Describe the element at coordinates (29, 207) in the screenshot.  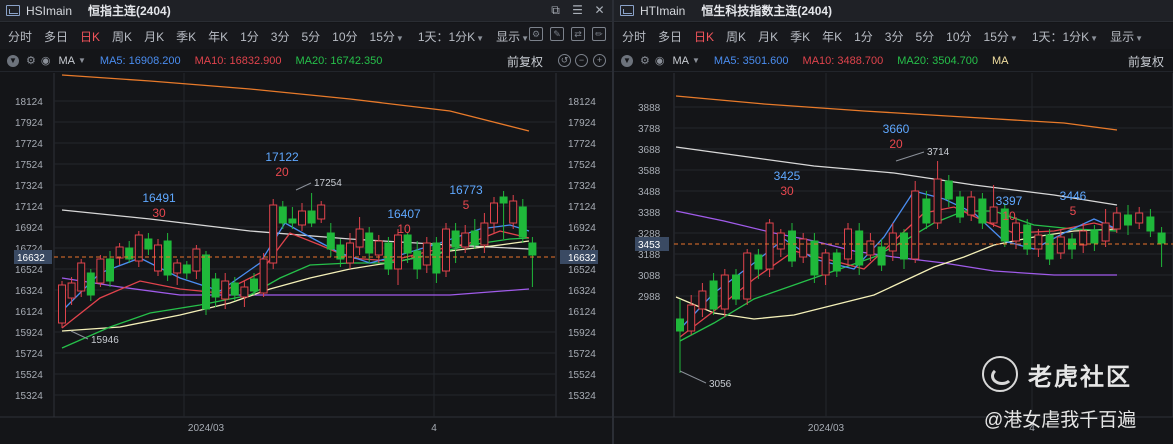
I see `price-tick-label: 17124` at that location.